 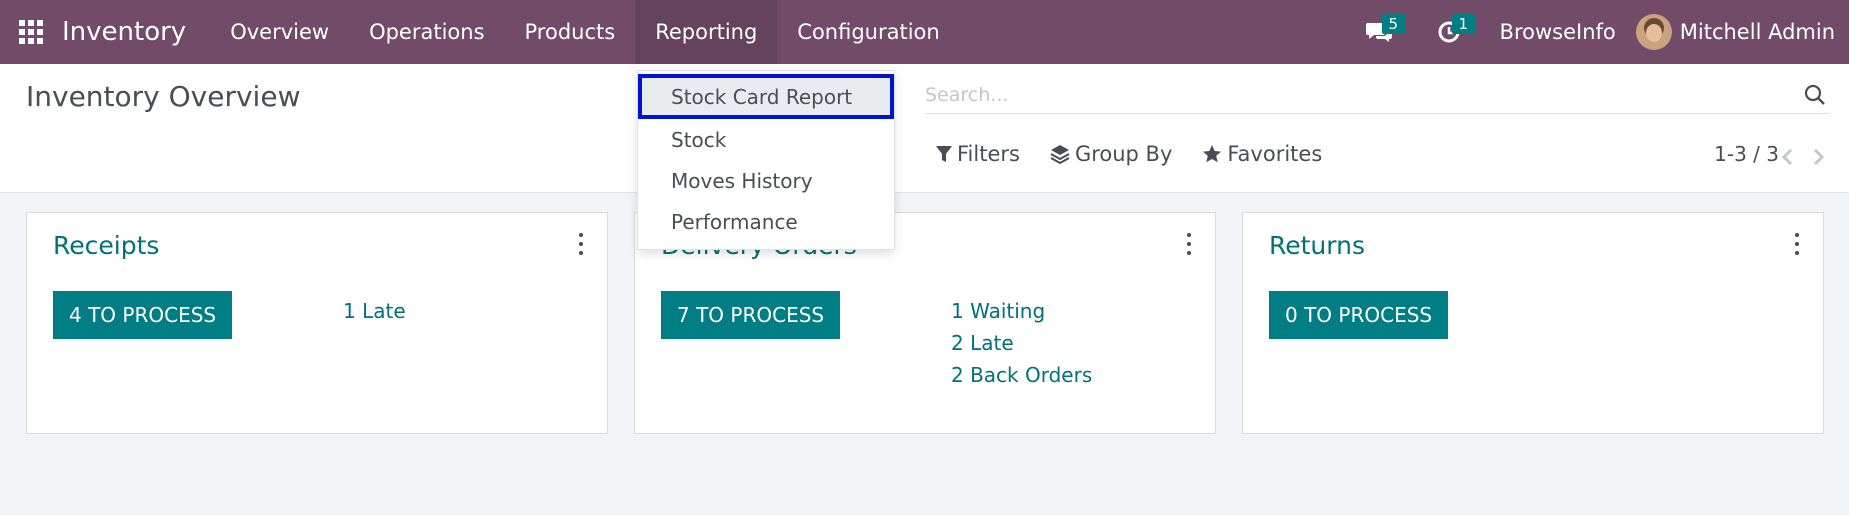 What do you see at coordinates (570, 32) in the screenshot?
I see `nav-products: Products` at bounding box center [570, 32].